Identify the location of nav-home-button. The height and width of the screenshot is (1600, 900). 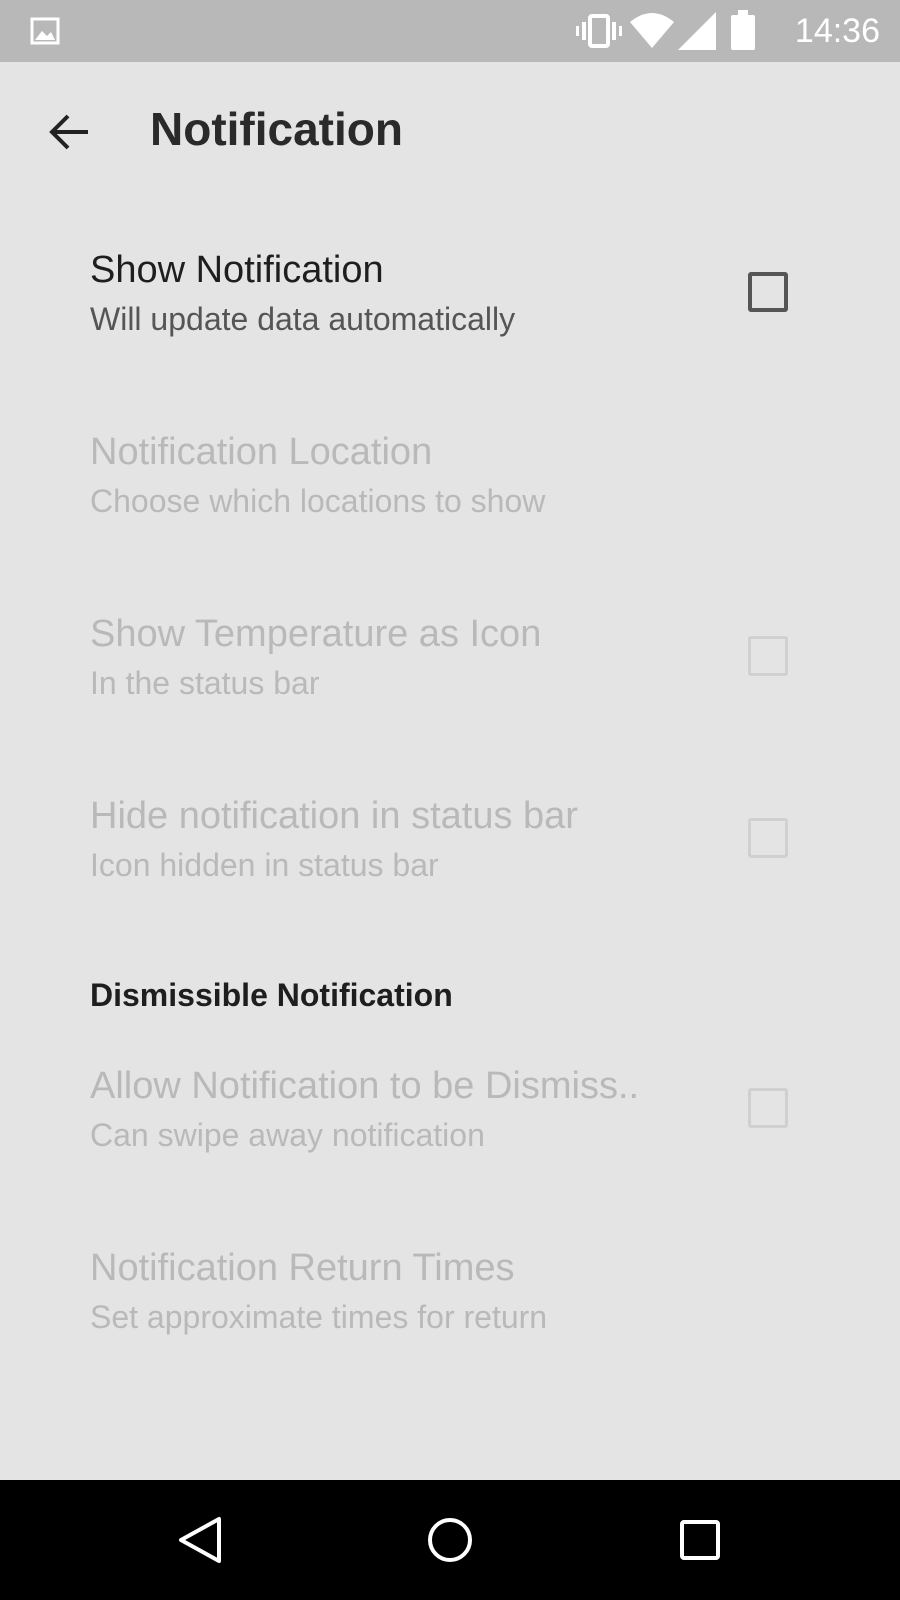
(450, 1540).